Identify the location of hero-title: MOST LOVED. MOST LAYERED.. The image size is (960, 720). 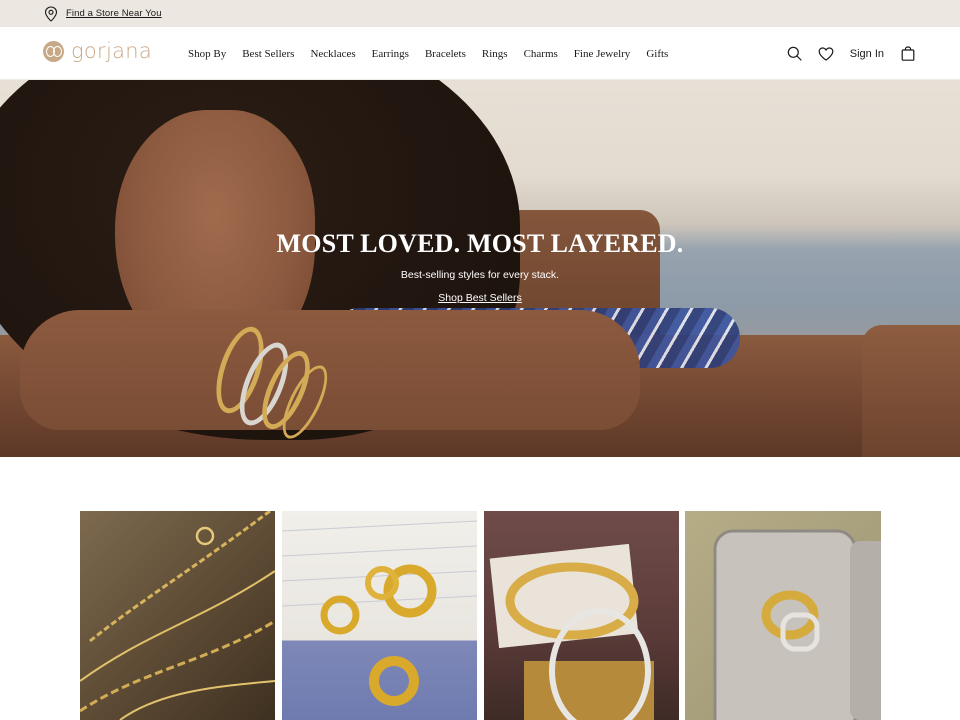
(480, 243).